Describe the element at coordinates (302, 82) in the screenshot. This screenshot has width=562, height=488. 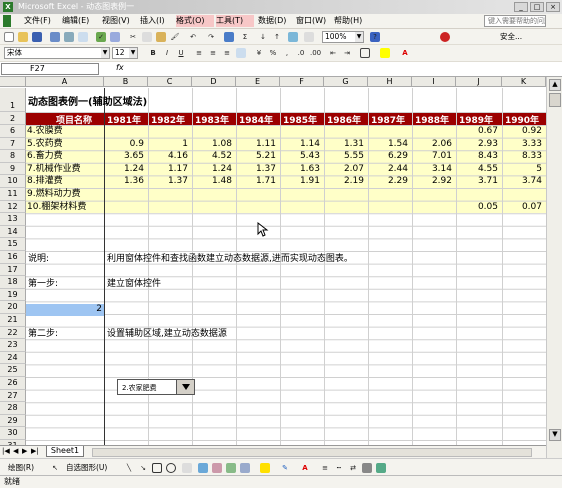
I see `col-header-f: F` at that location.